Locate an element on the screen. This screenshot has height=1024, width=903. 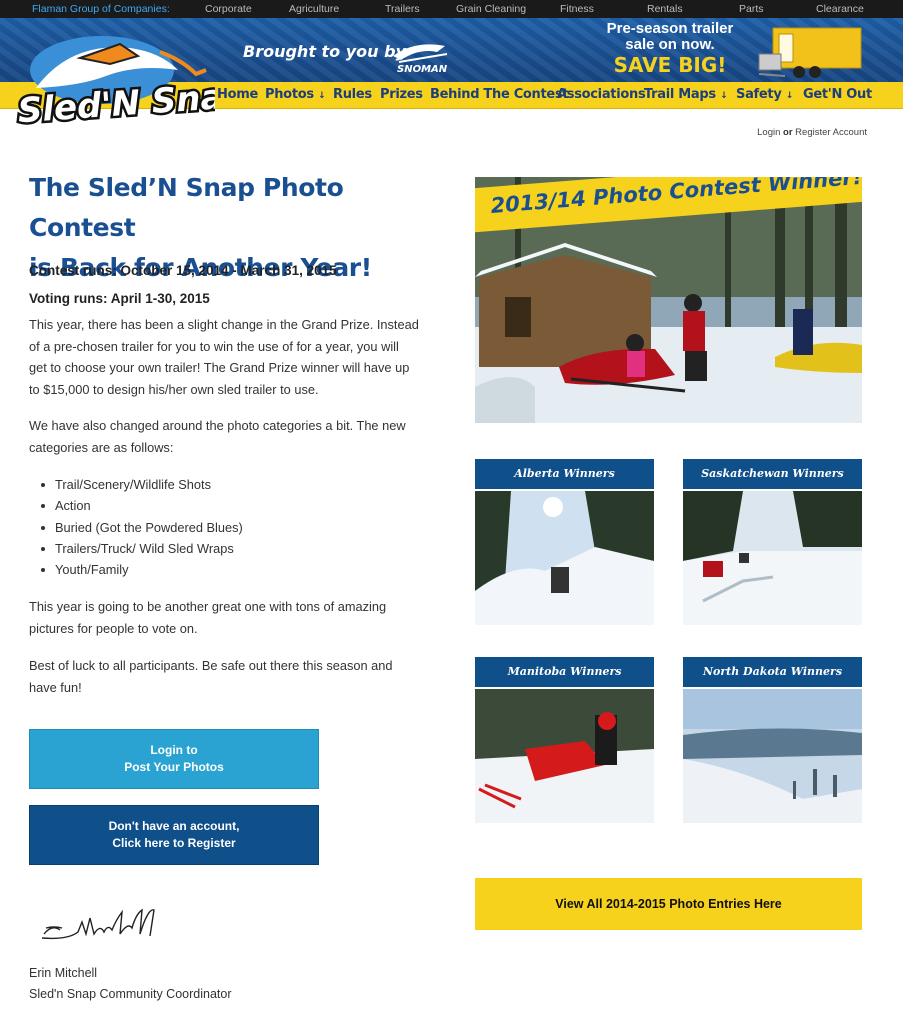
manitoba-winners-heading: Manitoba Winners is located at coordinates (564, 672).